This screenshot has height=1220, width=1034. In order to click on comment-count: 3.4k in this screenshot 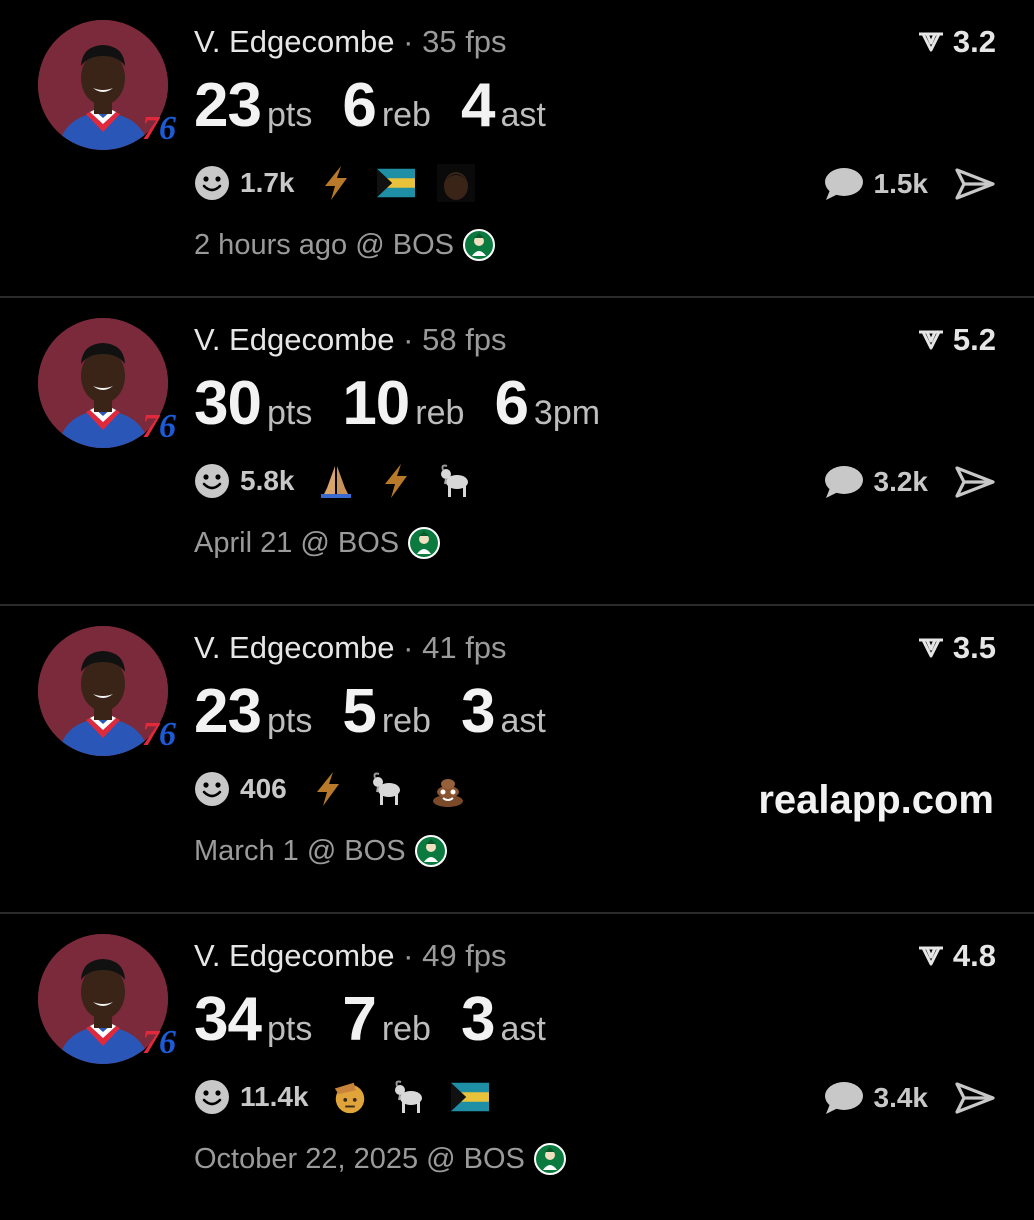, I will do `click(901, 1097)`.